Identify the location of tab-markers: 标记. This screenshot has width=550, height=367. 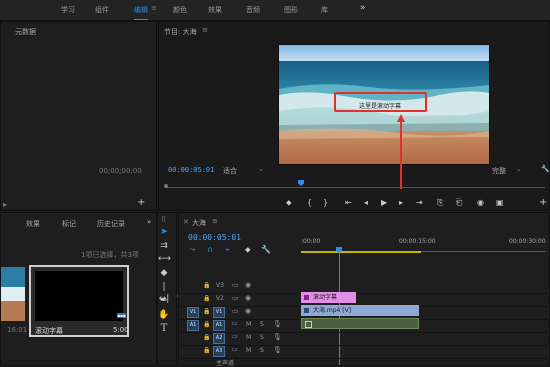
(69, 224).